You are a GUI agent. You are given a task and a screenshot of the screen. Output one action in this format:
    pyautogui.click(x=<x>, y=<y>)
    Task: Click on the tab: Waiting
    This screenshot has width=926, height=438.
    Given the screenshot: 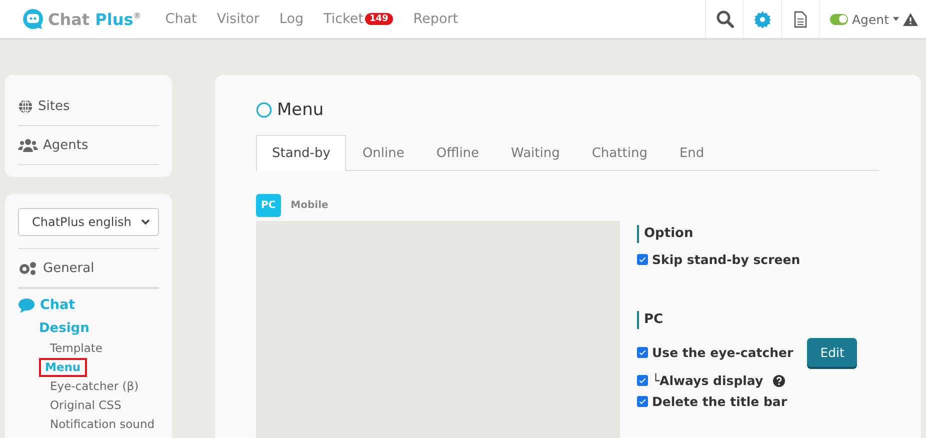 What is the action you would take?
    pyautogui.click(x=535, y=153)
    